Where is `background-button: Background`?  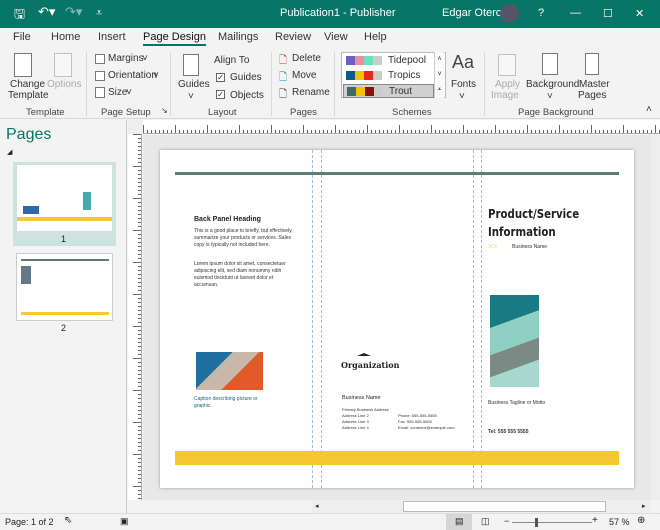 background-button: Background is located at coordinates (552, 84).